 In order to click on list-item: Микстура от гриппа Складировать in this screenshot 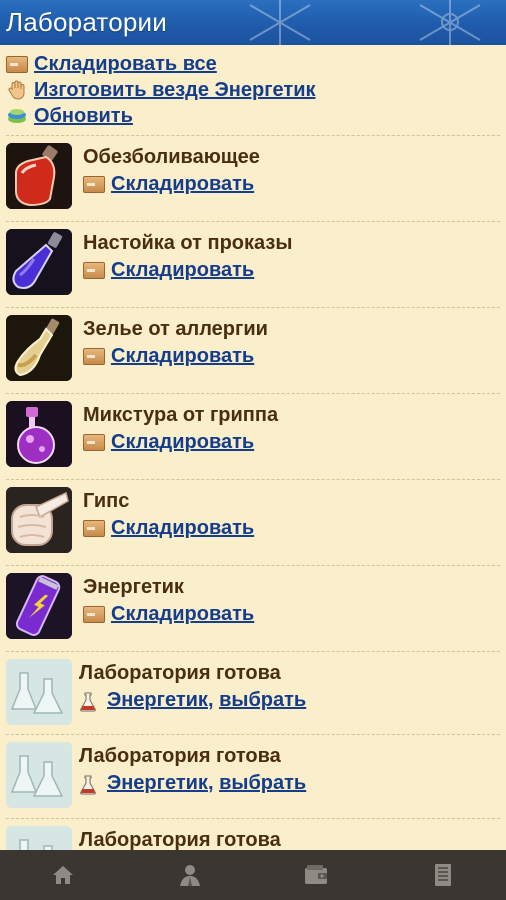, I will do `click(253, 437)`.